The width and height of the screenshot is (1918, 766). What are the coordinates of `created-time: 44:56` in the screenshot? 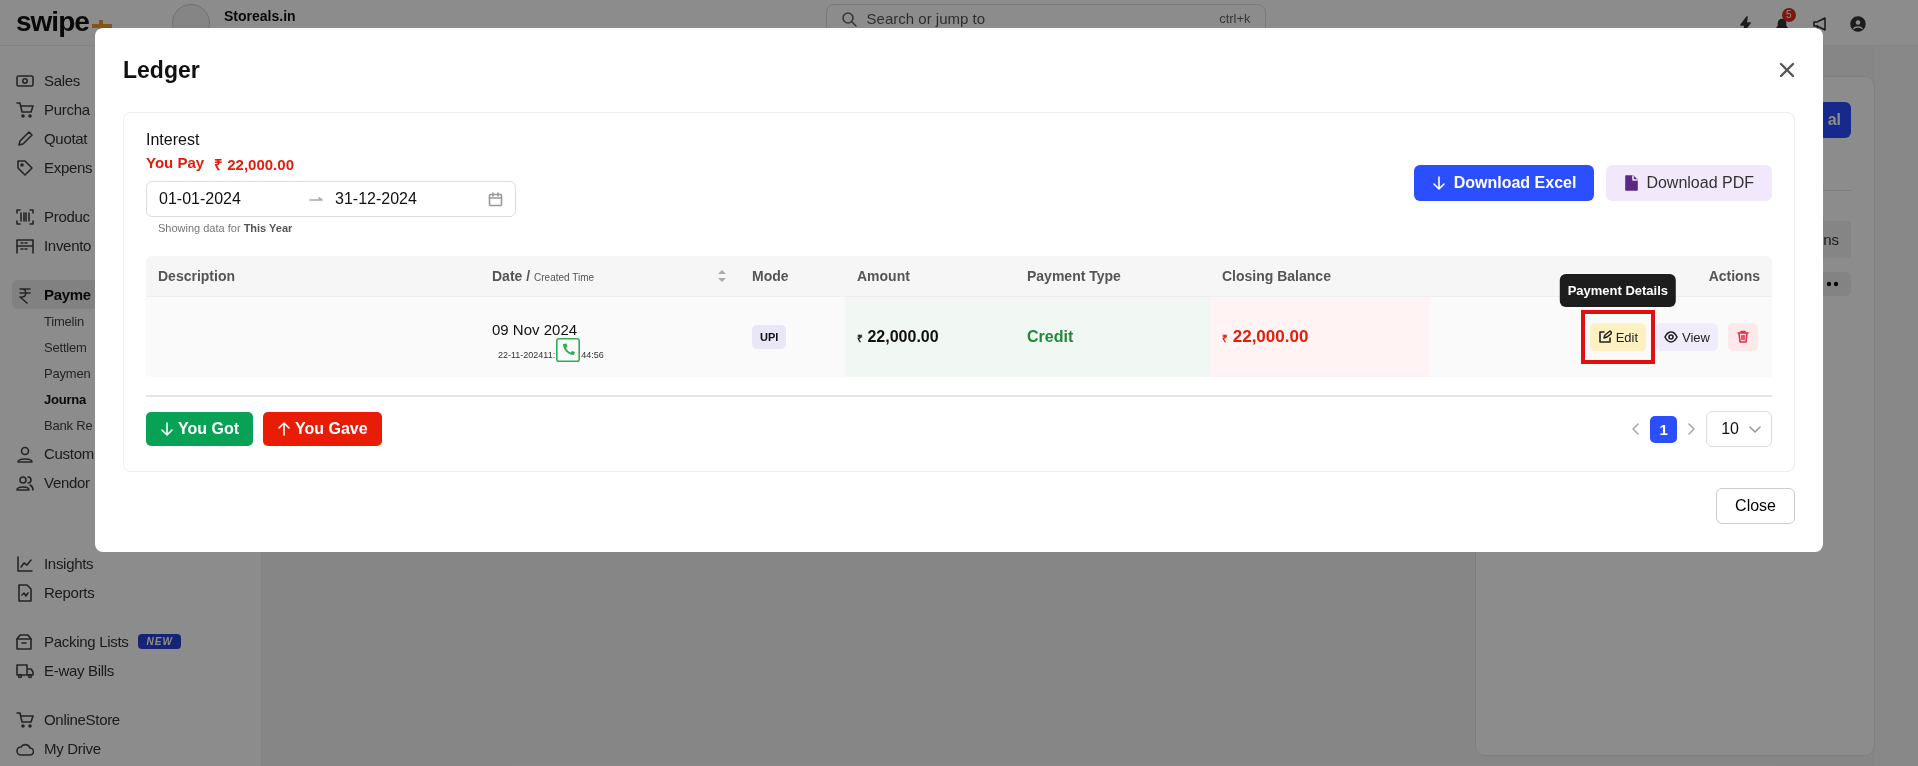 It's located at (592, 354).